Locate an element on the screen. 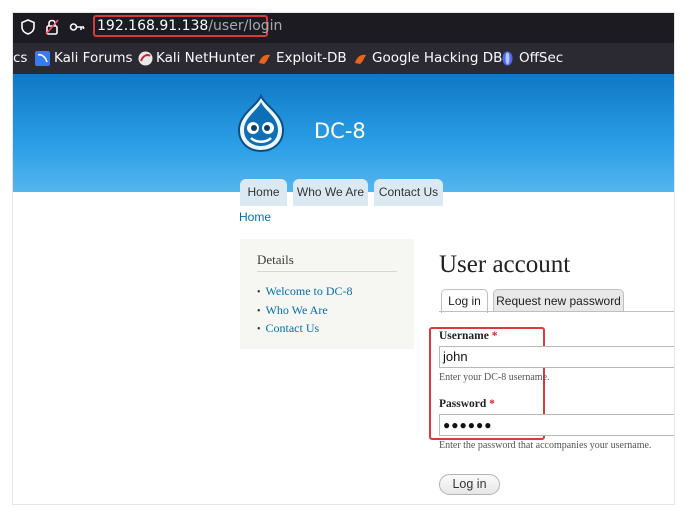 The width and height of the screenshot is (687, 517). exploit-db-icon is located at coordinates (264, 59).